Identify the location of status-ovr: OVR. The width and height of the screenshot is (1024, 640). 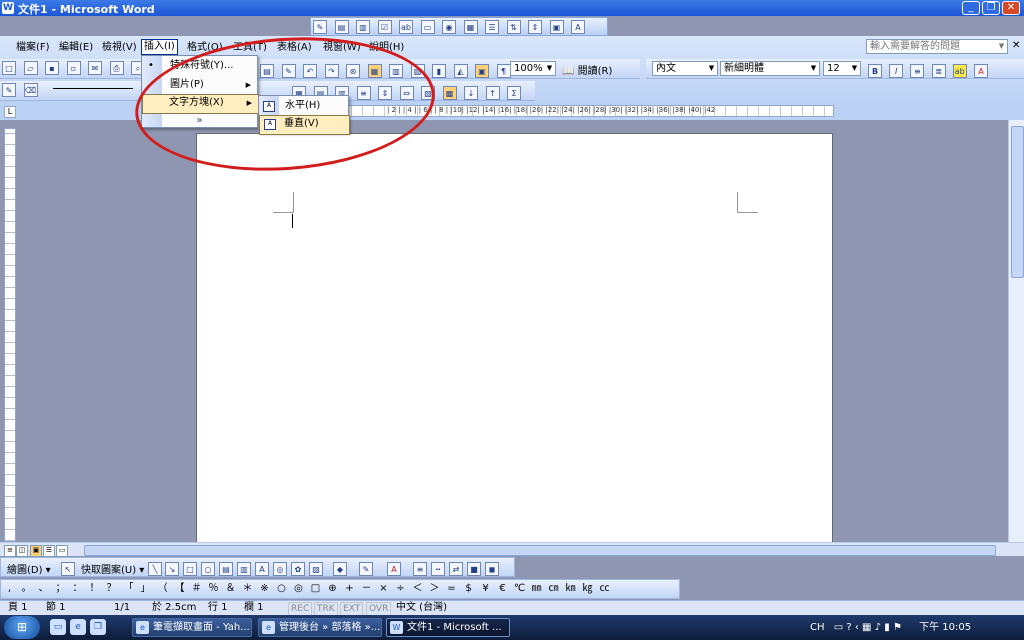
(379, 609).